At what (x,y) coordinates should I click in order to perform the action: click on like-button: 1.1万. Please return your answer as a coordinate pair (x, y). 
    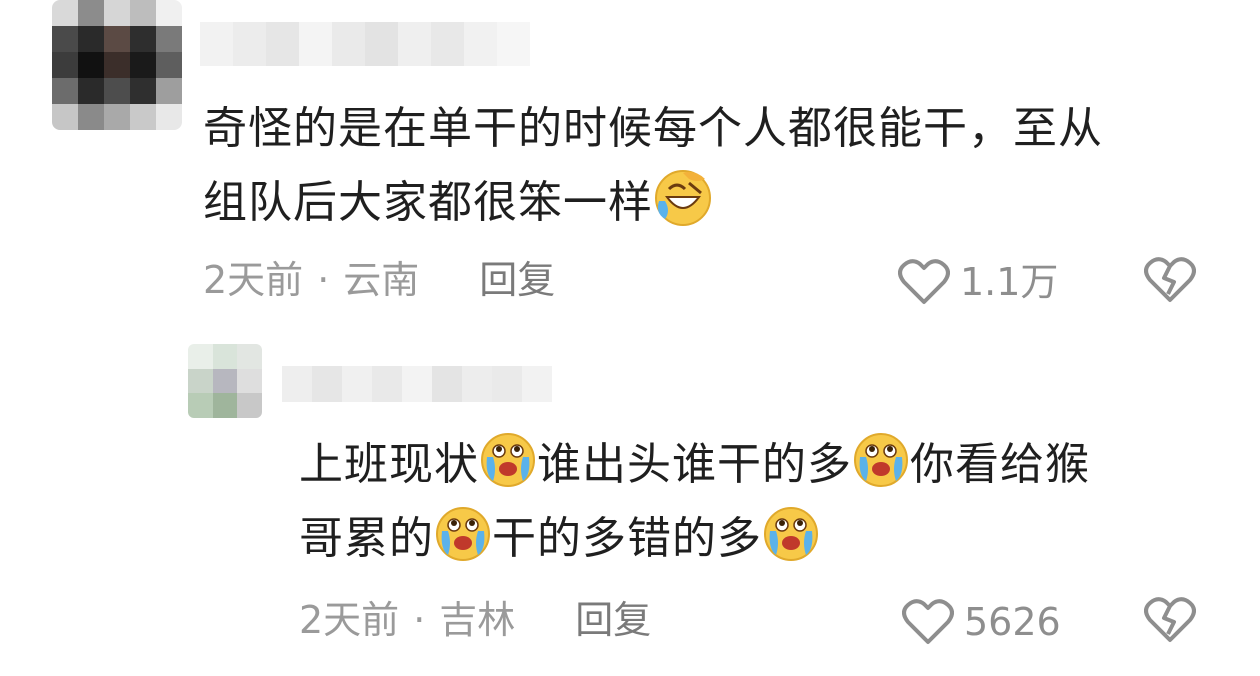
    Looking at the image, I should click on (978, 282).